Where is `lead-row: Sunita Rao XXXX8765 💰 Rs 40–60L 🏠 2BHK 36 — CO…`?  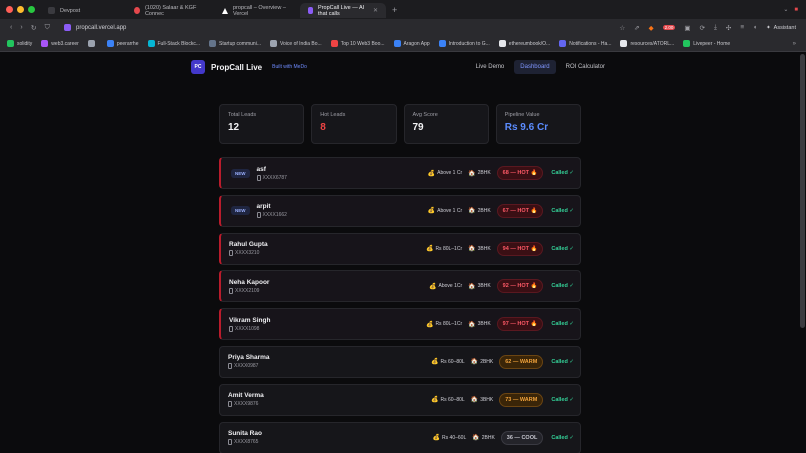
lead-row: Sunita Rao XXXX8765 💰 Rs 40–60L 🏠 2BHK 36 — CO… is located at coordinates (400, 437).